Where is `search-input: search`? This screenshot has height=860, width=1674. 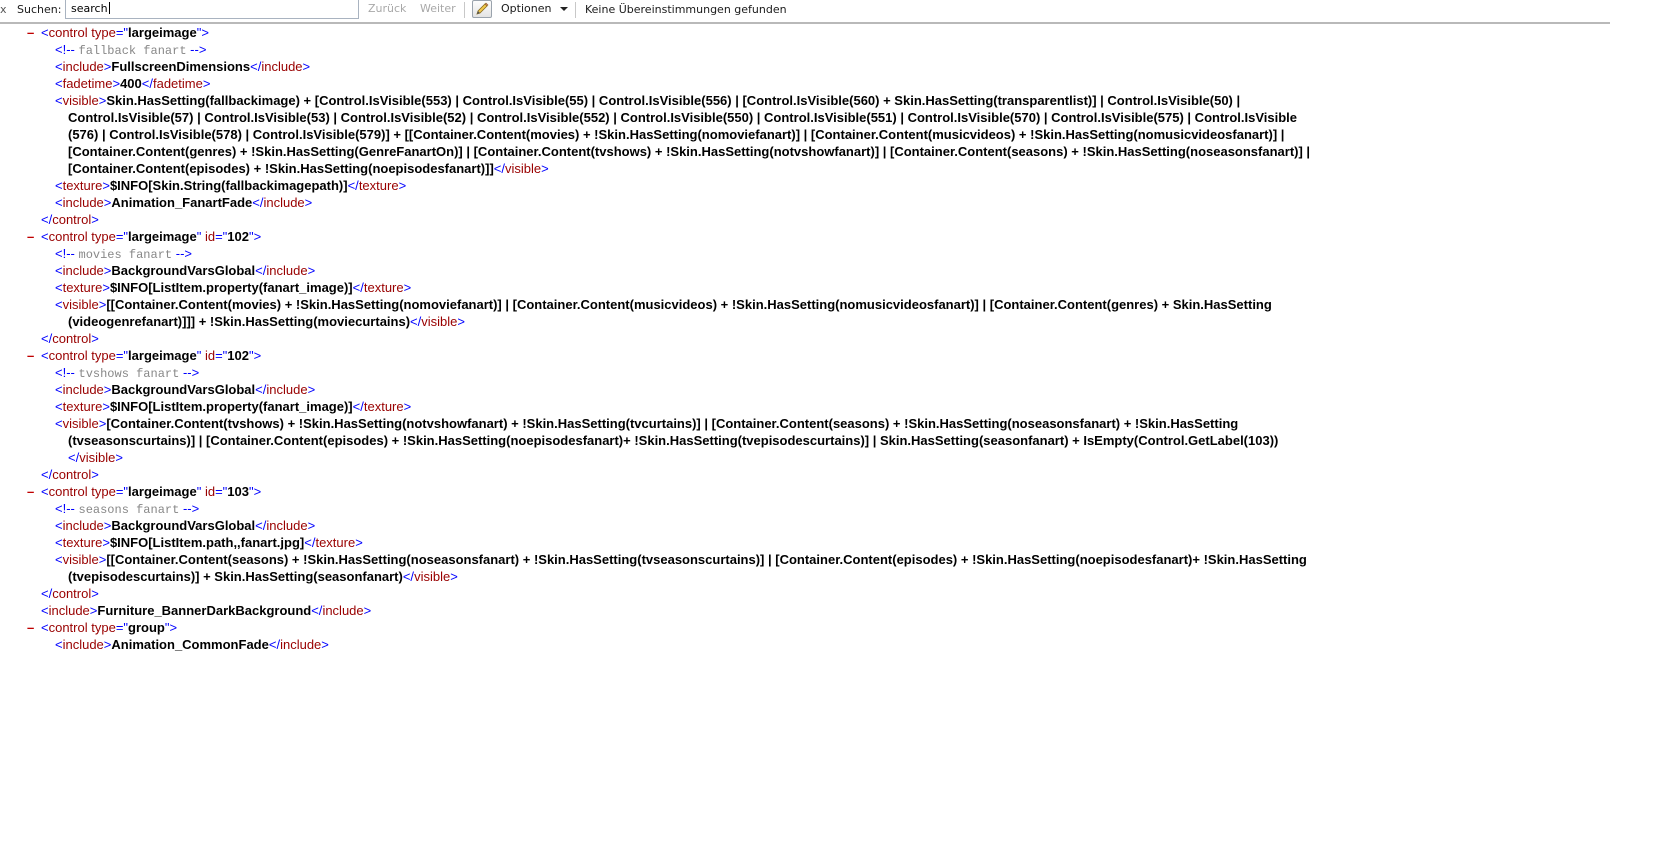 search-input: search is located at coordinates (212, 9).